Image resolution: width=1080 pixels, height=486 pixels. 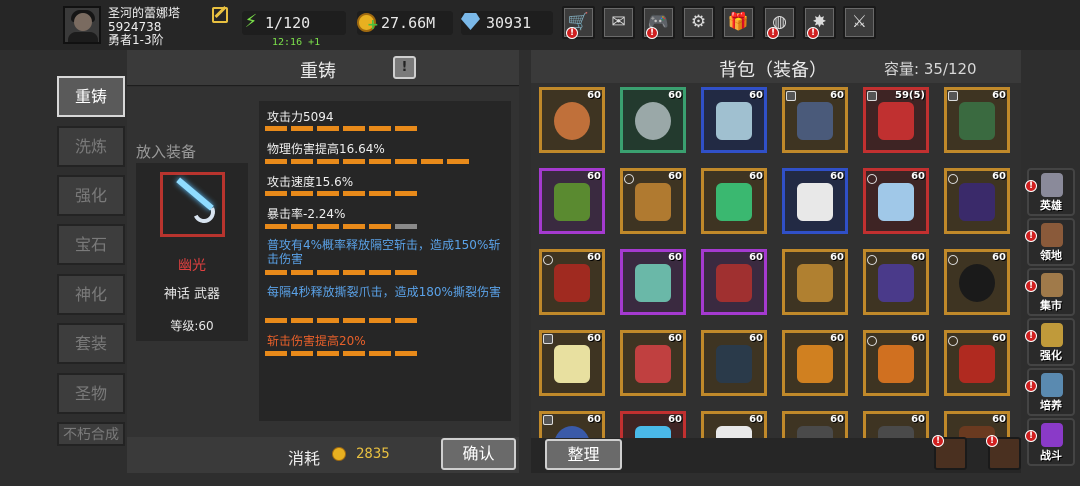 What do you see at coordinates (91, 146) in the screenshot?
I see `tab-refine: 洗炼` at bounding box center [91, 146].